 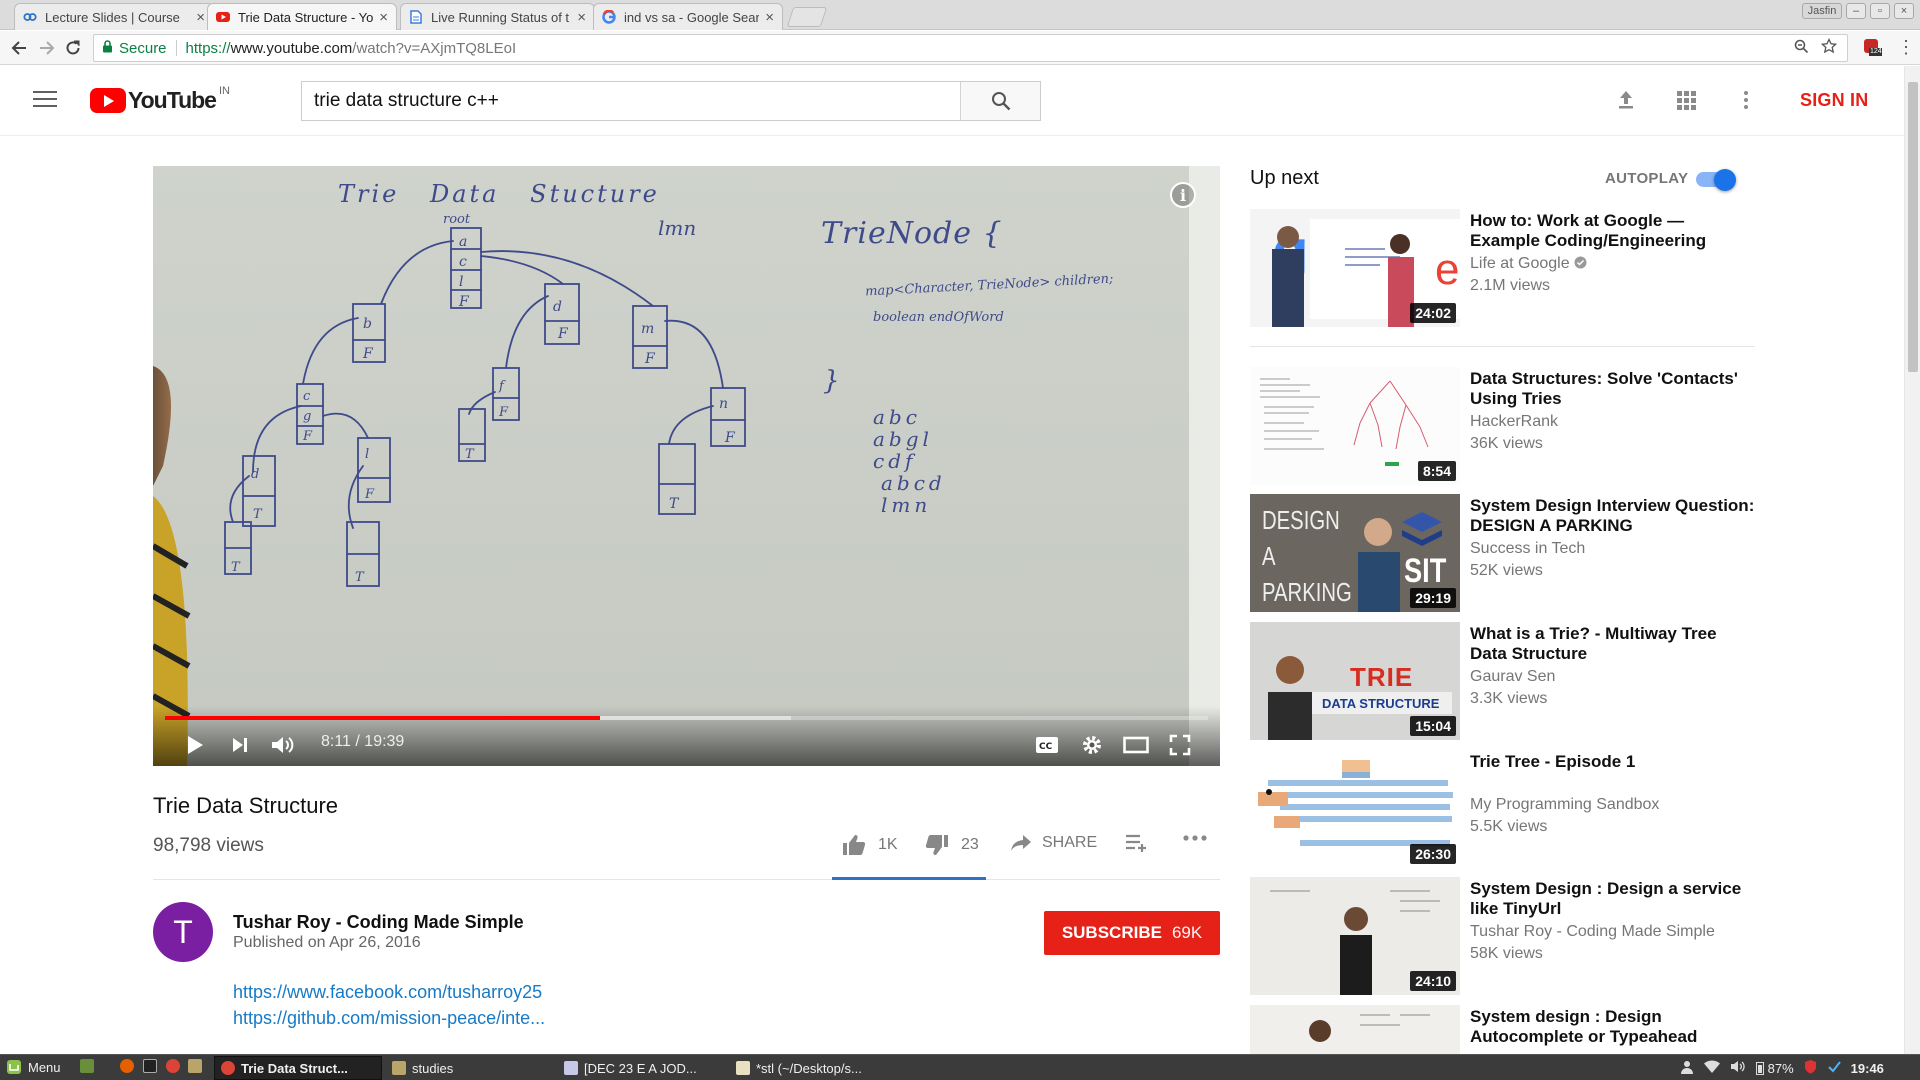 I want to click on next-icon, so click(x=240, y=745).